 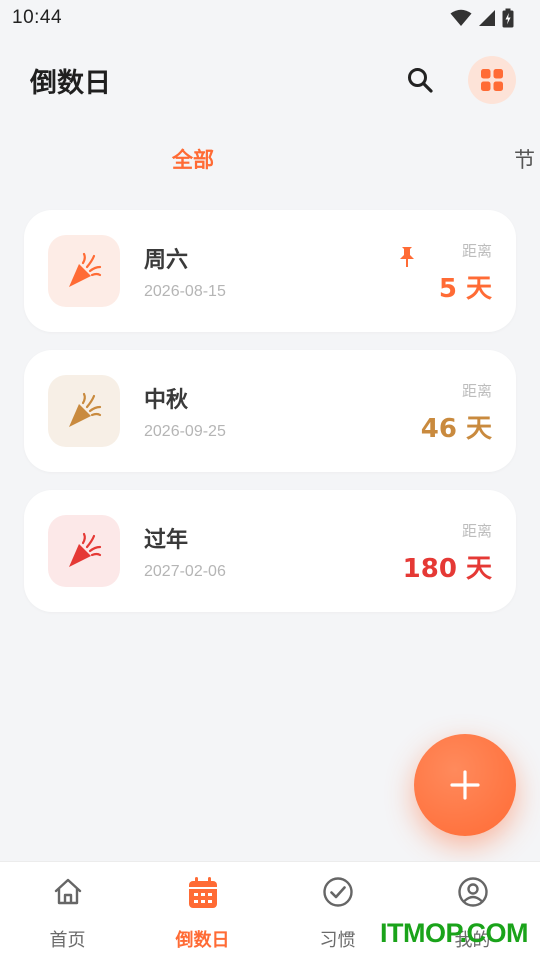 I want to click on header: 倒数日, so click(x=270, y=80).